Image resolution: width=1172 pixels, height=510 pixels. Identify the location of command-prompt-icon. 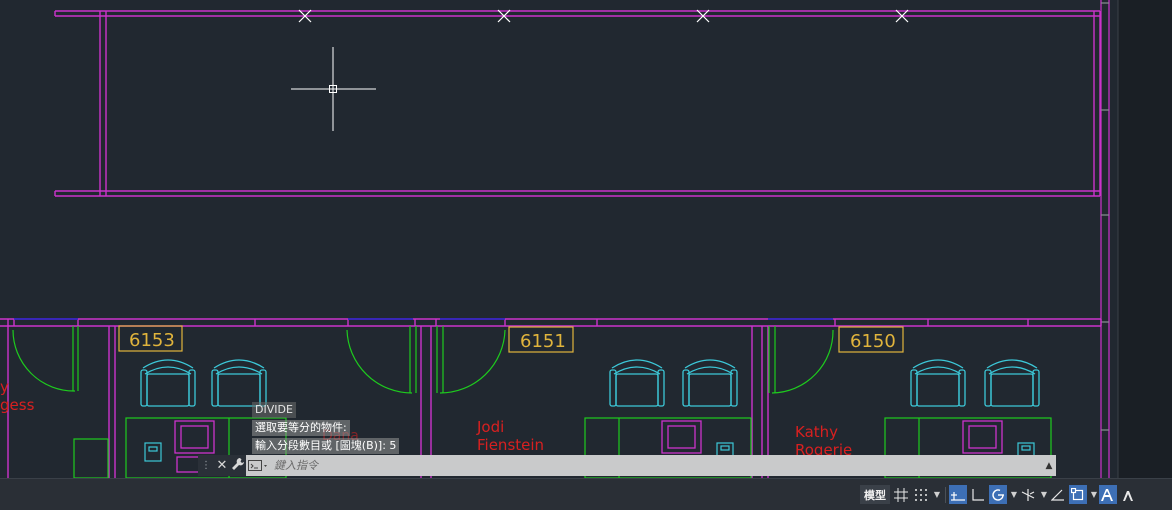
(259, 465).